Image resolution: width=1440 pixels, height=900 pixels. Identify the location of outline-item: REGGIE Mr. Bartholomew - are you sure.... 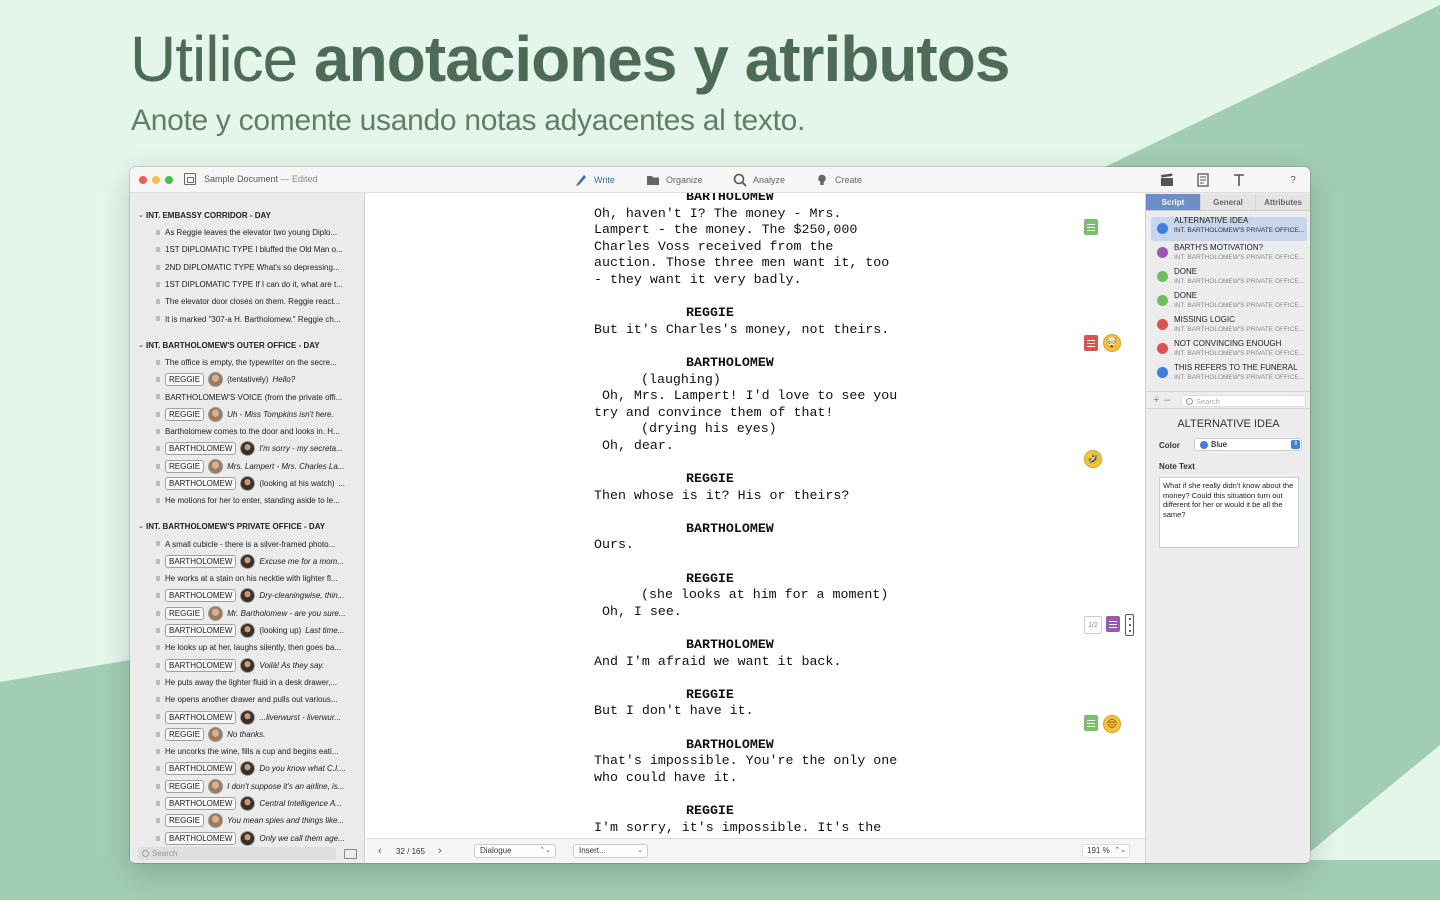
(247, 613).